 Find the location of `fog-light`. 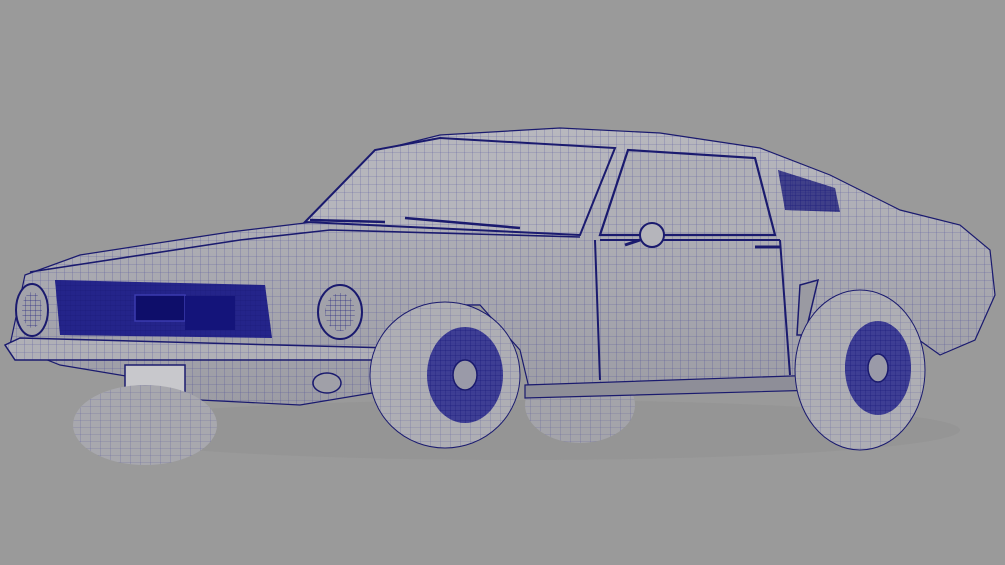

fog-light is located at coordinates (327, 383).